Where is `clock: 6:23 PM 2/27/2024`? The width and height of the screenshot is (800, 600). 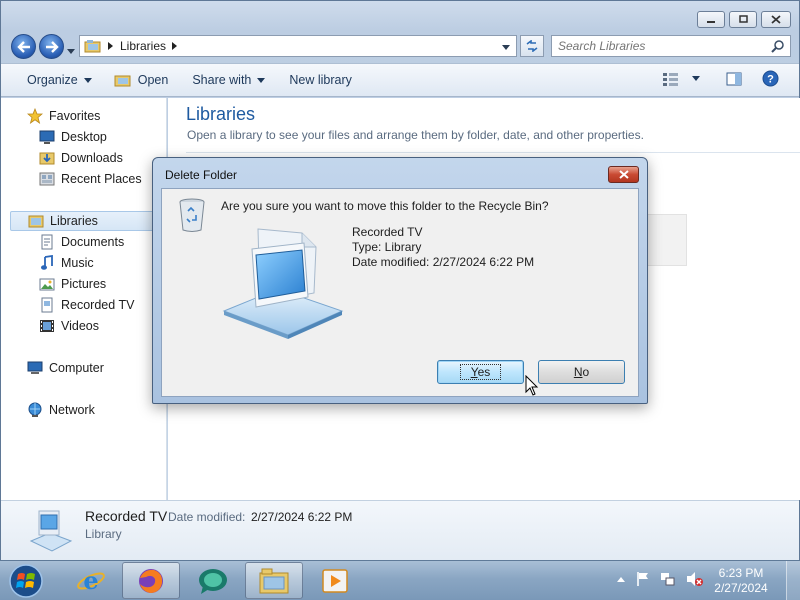 clock: 6:23 PM 2/27/2024 is located at coordinates (741, 581).